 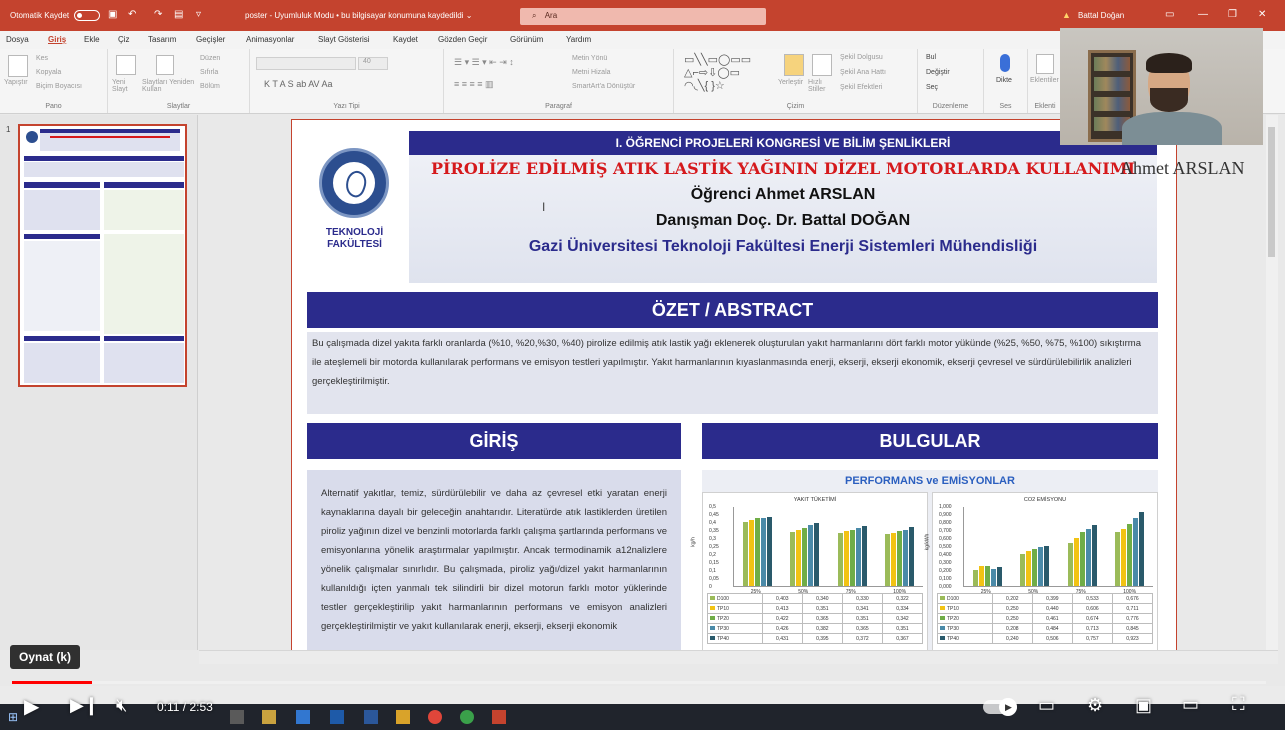 I want to click on cut-label: Kes, so click(x=42, y=58).